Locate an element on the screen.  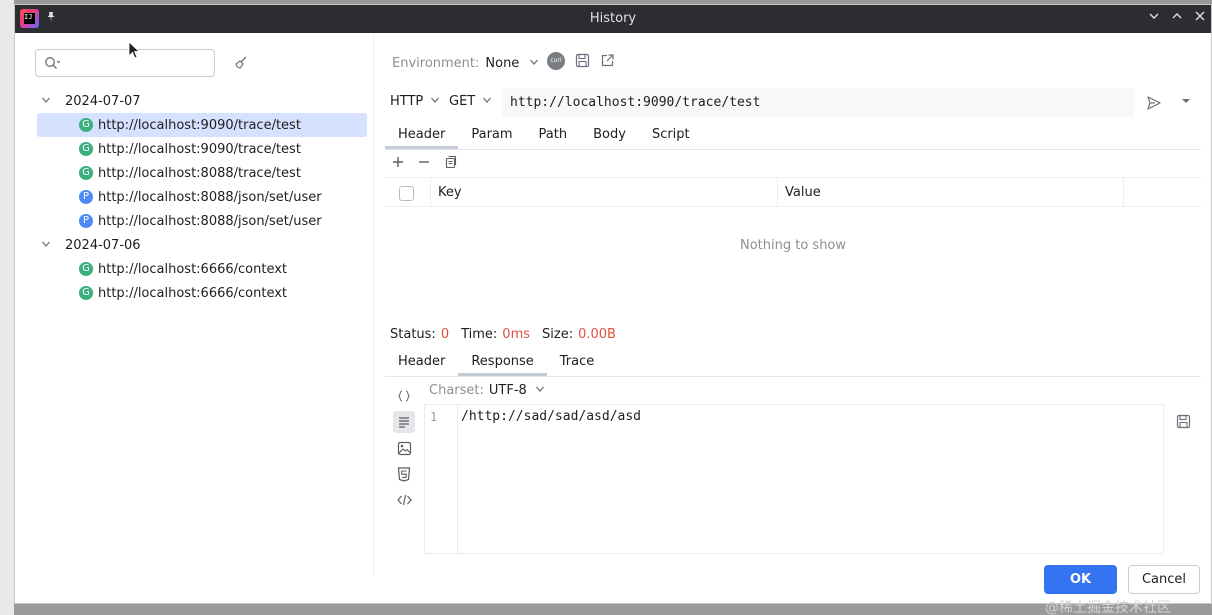
html5-icon is located at coordinates (404, 474).